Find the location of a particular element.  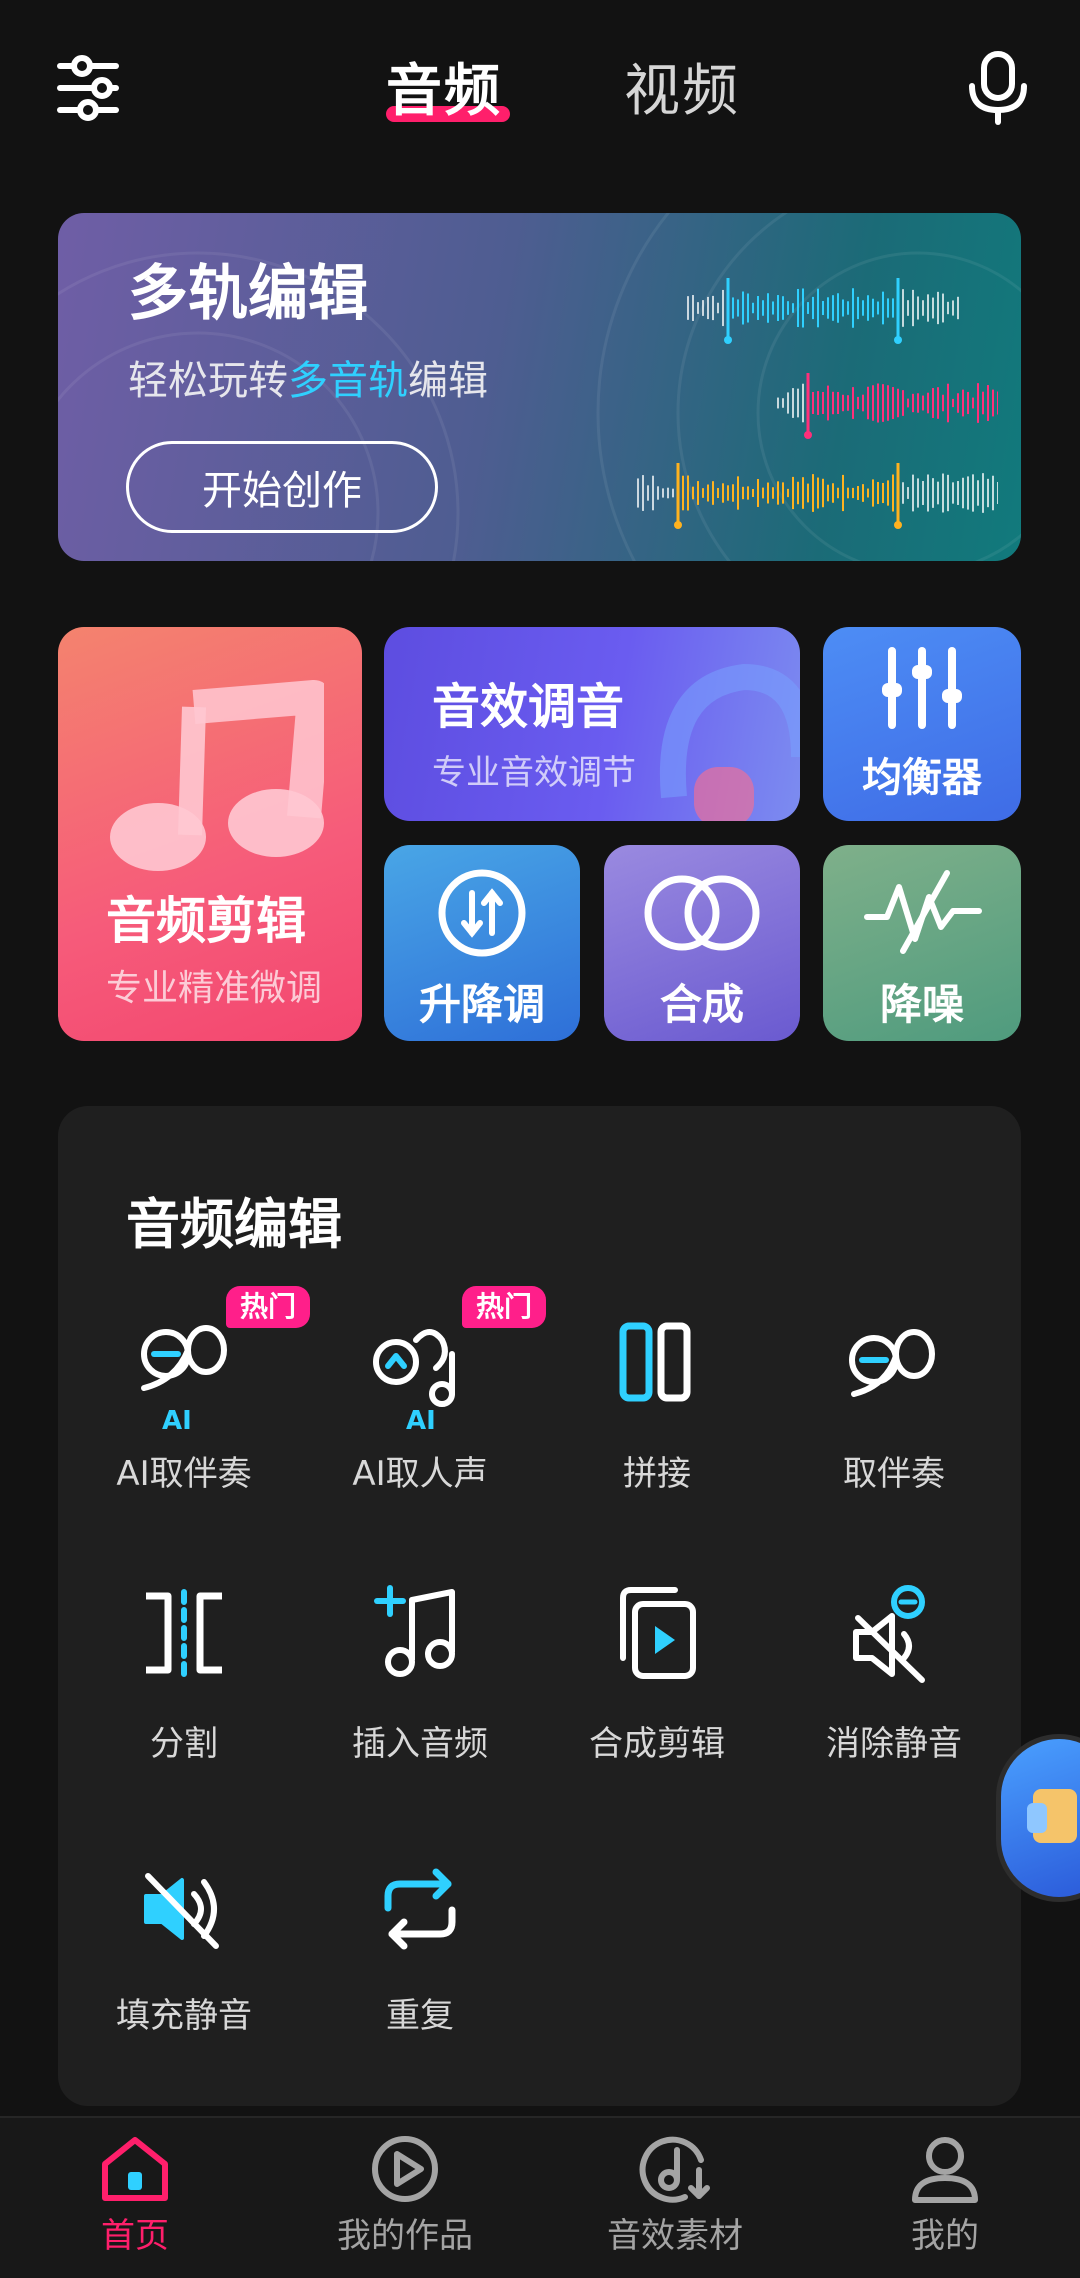

tool-splice: 拼接 is located at coordinates (657, 1402).